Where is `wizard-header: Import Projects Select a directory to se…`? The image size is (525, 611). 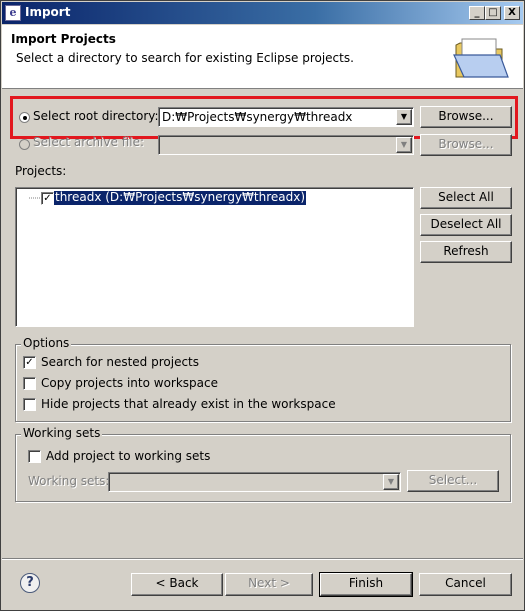
wizard-header: Import Projects Select a directory to se… is located at coordinates (262, 57).